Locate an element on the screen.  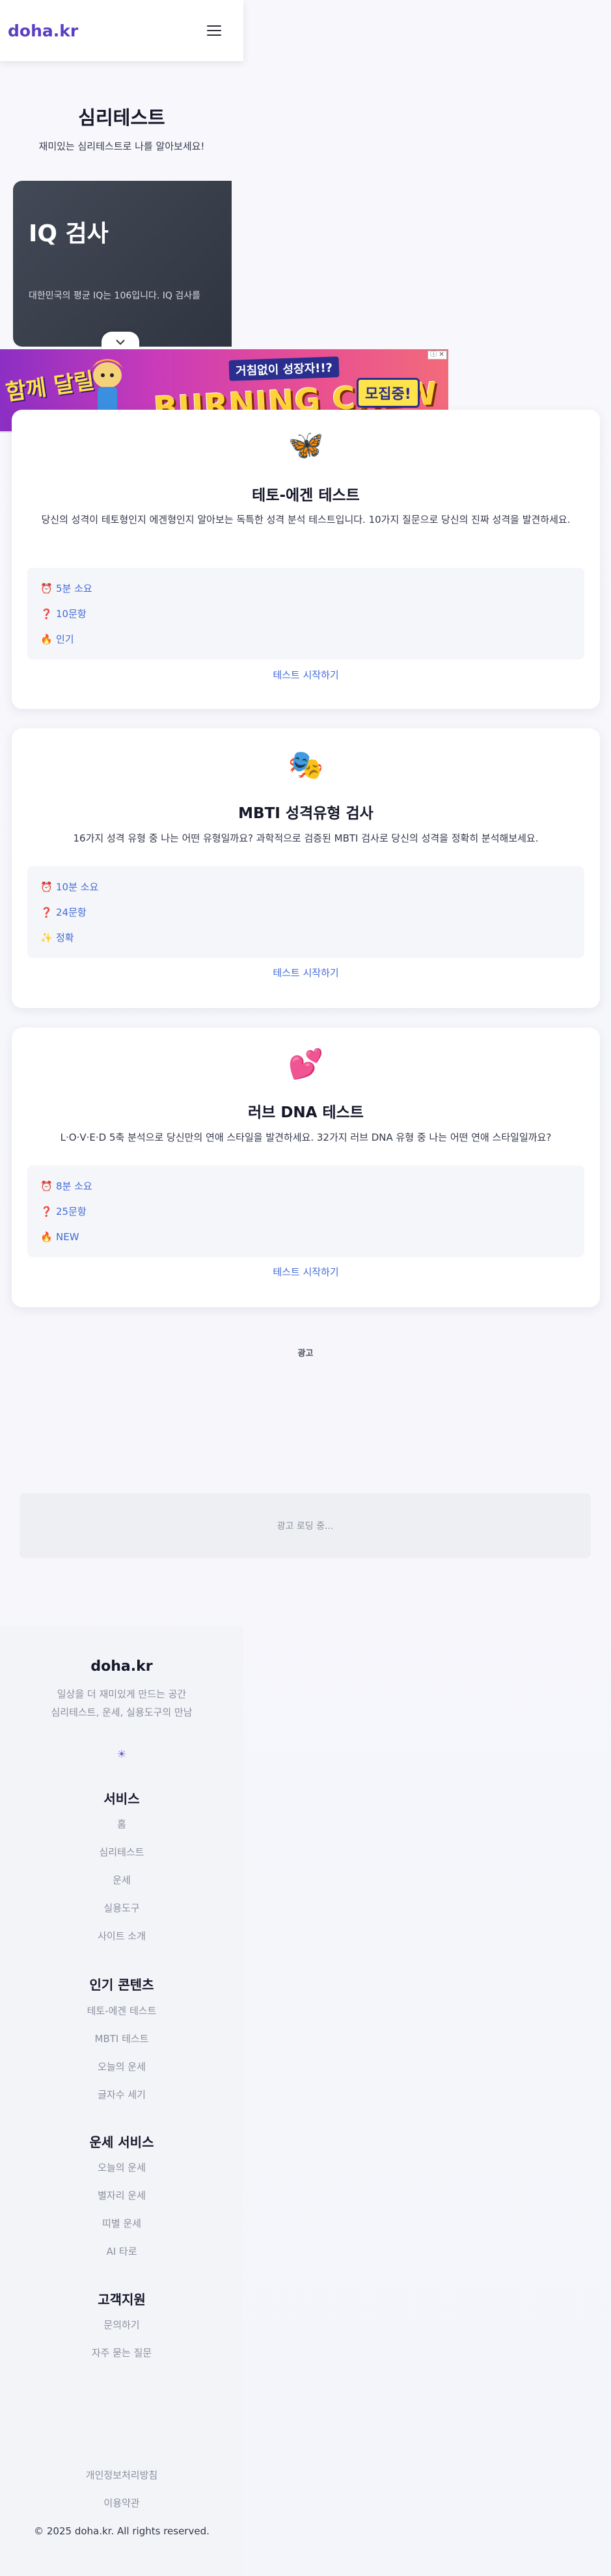
meta-text: 24문항 is located at coordinates (71, 912).